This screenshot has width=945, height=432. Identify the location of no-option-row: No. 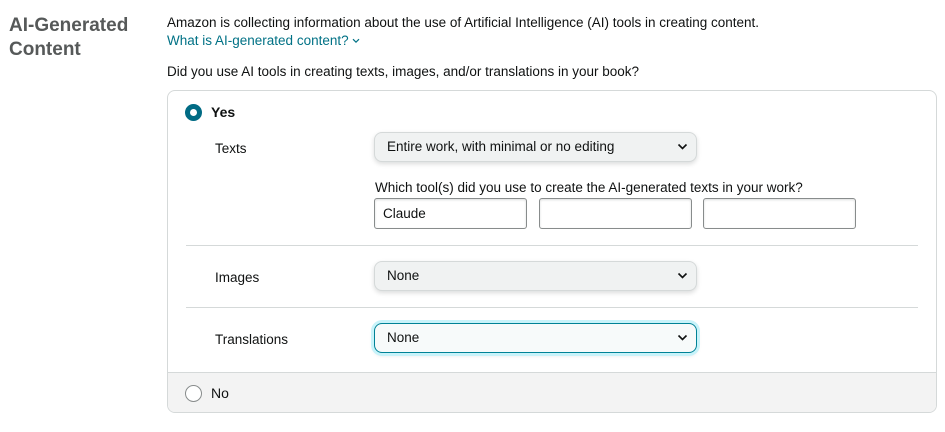
(552, 392).